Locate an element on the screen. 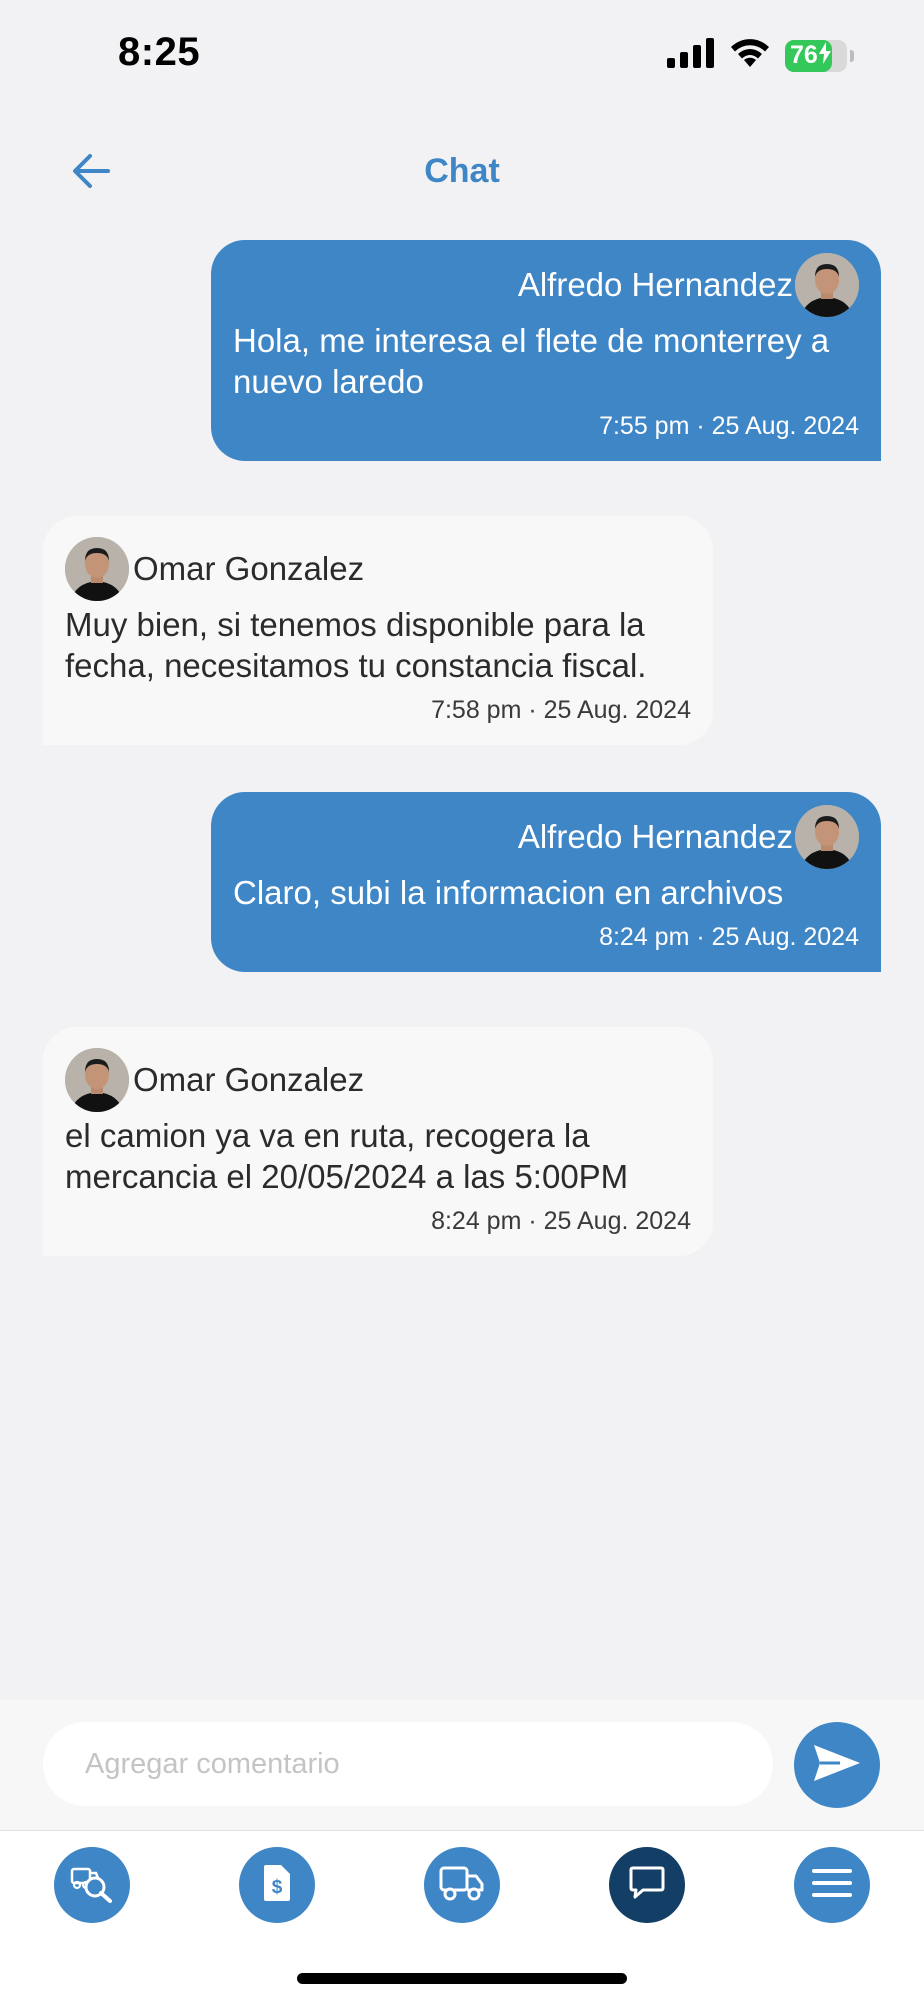 The image size is (924, 2001). truck-icon is located at coordinates (462, 1885).